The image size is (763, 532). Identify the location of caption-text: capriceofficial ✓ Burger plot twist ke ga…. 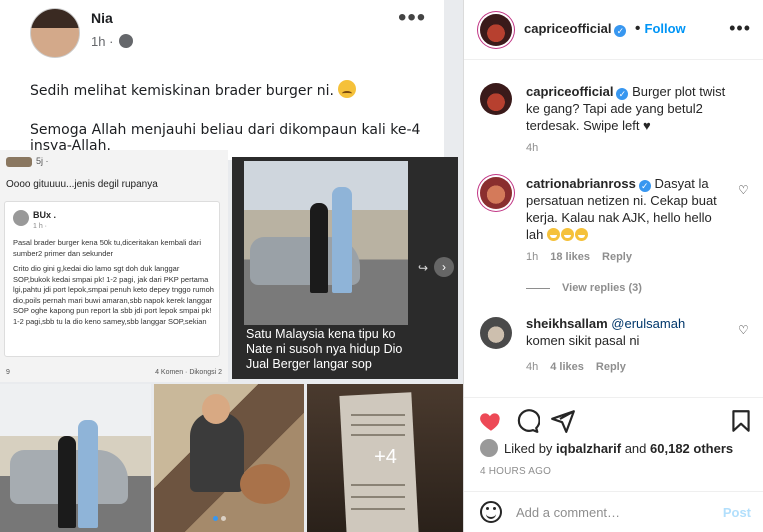
(626, 108).